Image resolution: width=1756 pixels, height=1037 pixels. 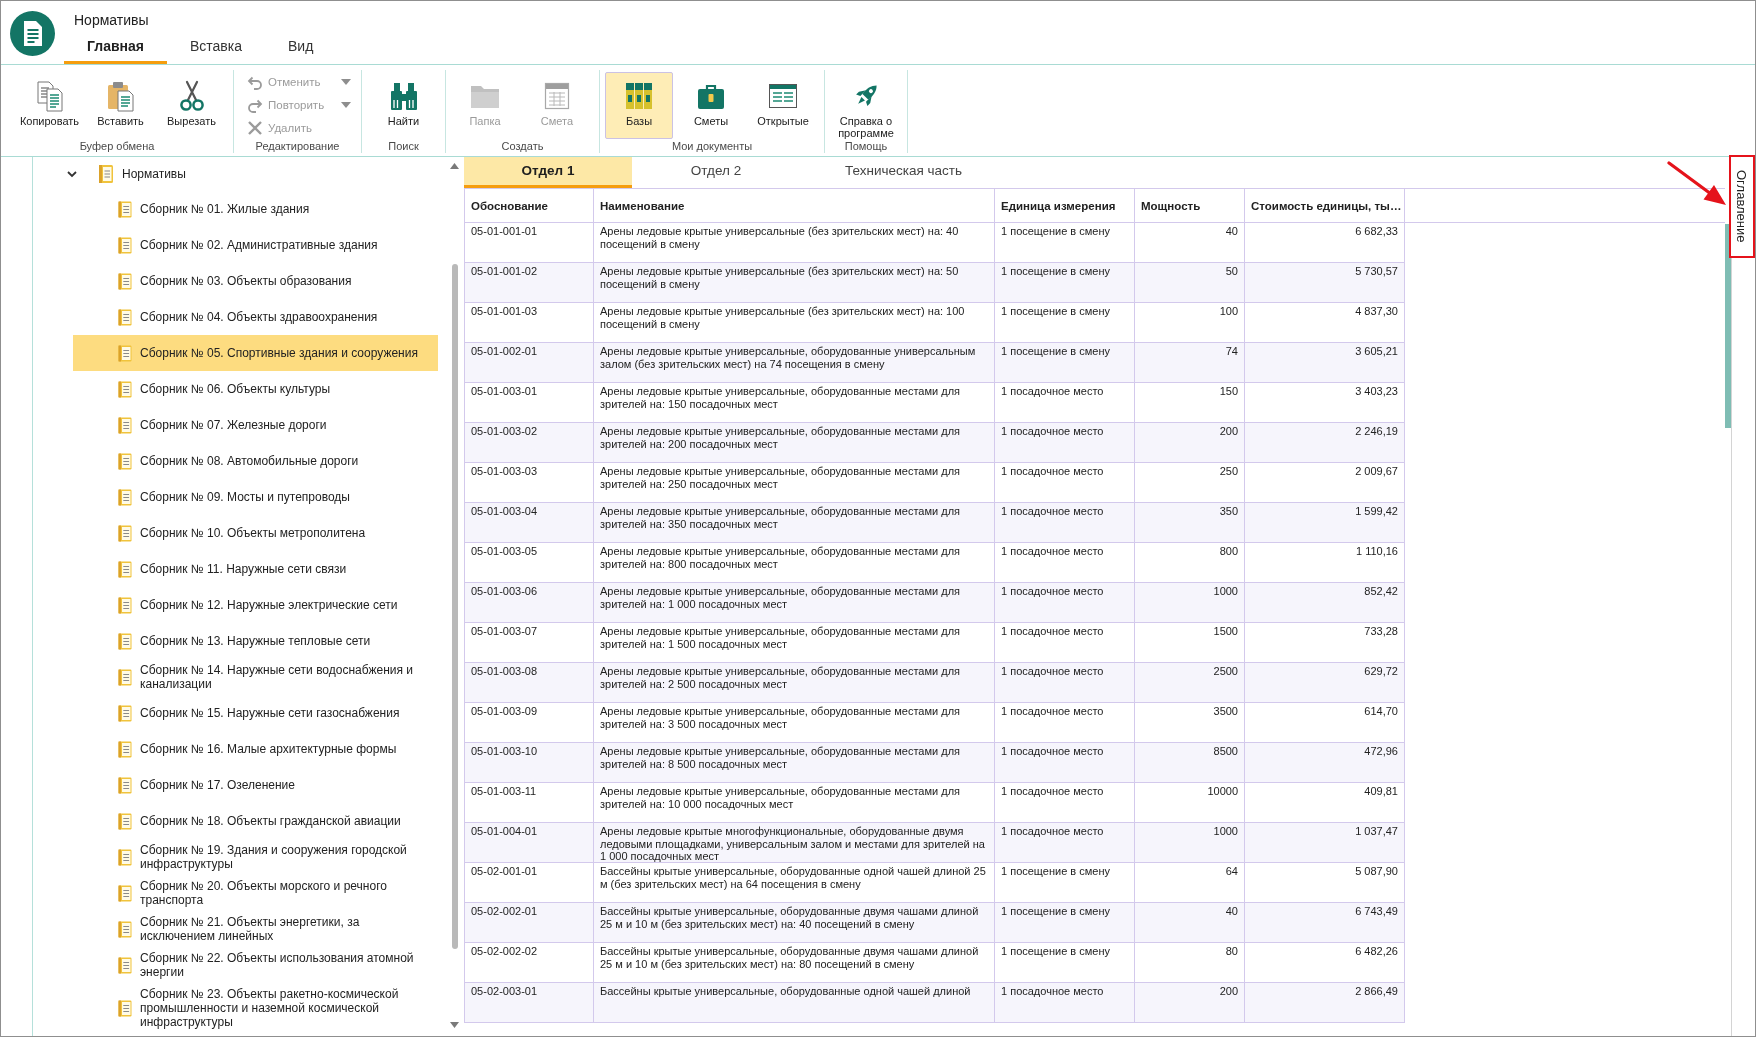 I want to click on table-cell: 1 599,42, so click(x=1325, y=522).